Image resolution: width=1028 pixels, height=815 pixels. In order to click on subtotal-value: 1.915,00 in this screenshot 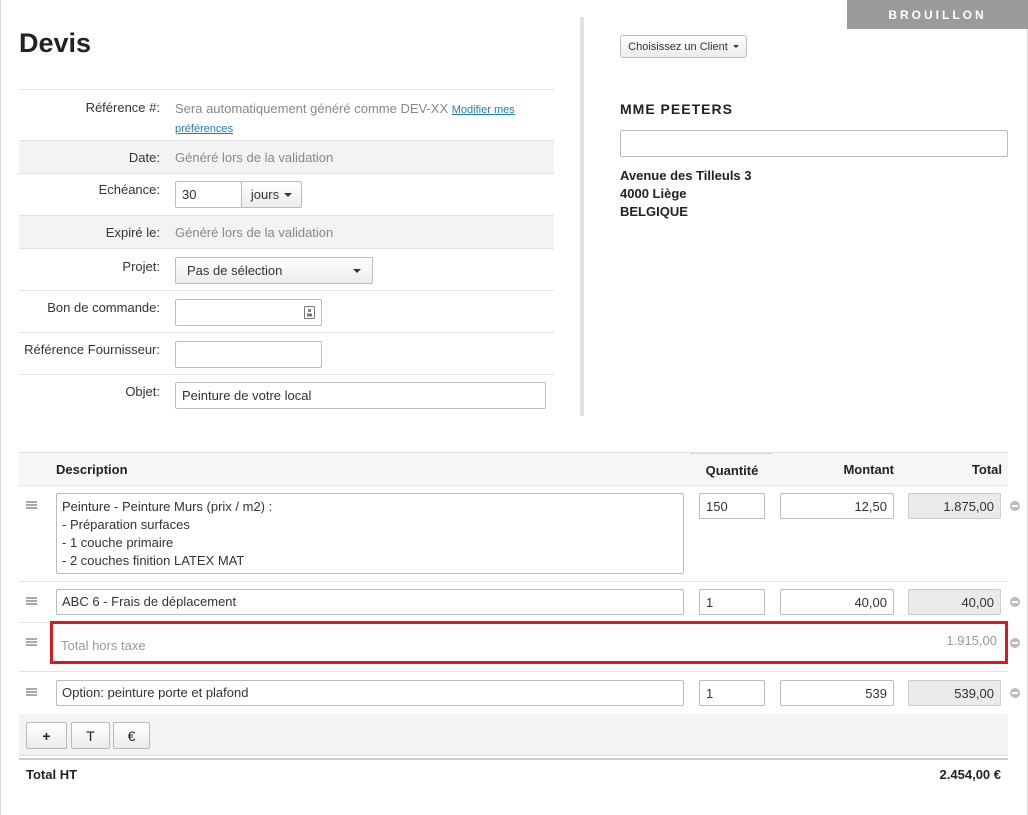, I will do `click(971, 640)`.